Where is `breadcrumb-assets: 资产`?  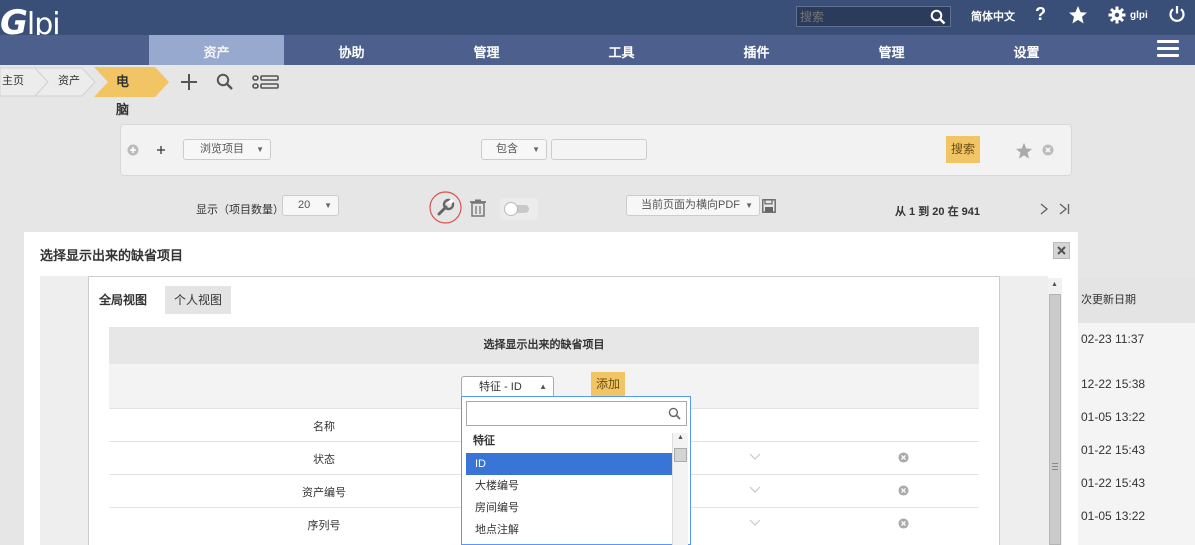 breadcrumb-assets: 资产 is located at coordinates (69, 81).